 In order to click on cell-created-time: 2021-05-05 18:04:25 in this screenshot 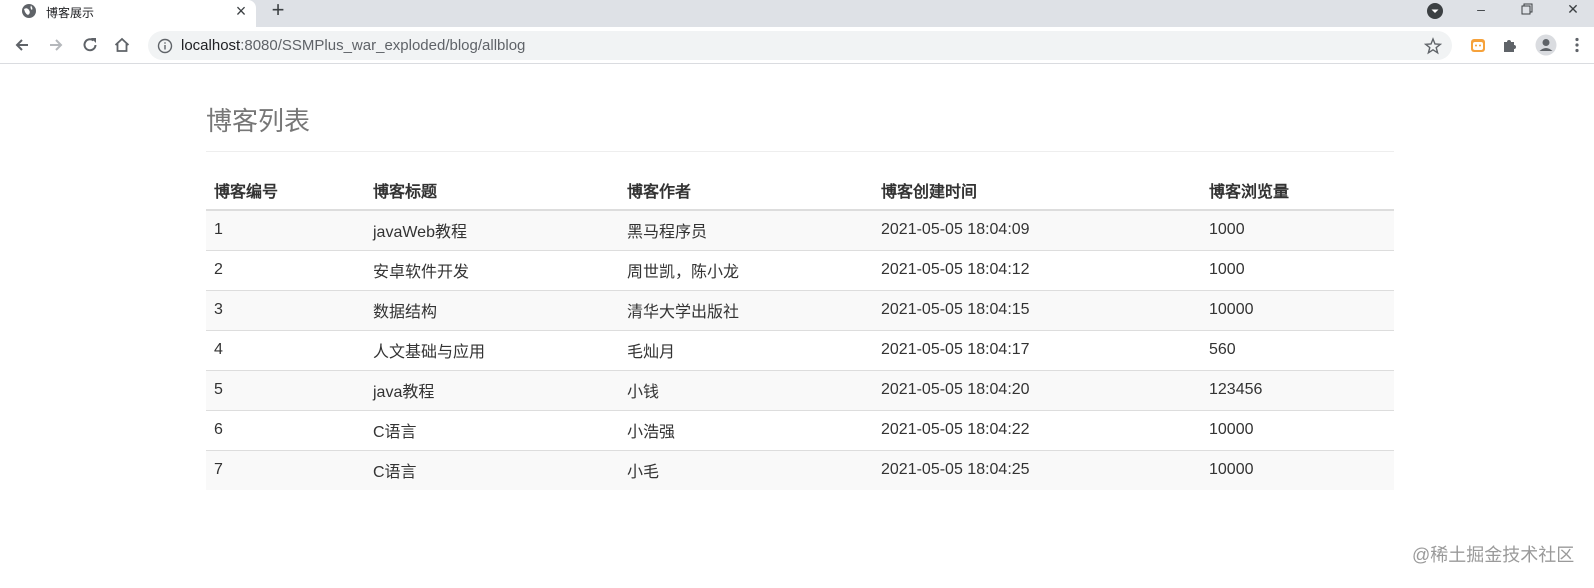, I will do `click(1037, 469)`.